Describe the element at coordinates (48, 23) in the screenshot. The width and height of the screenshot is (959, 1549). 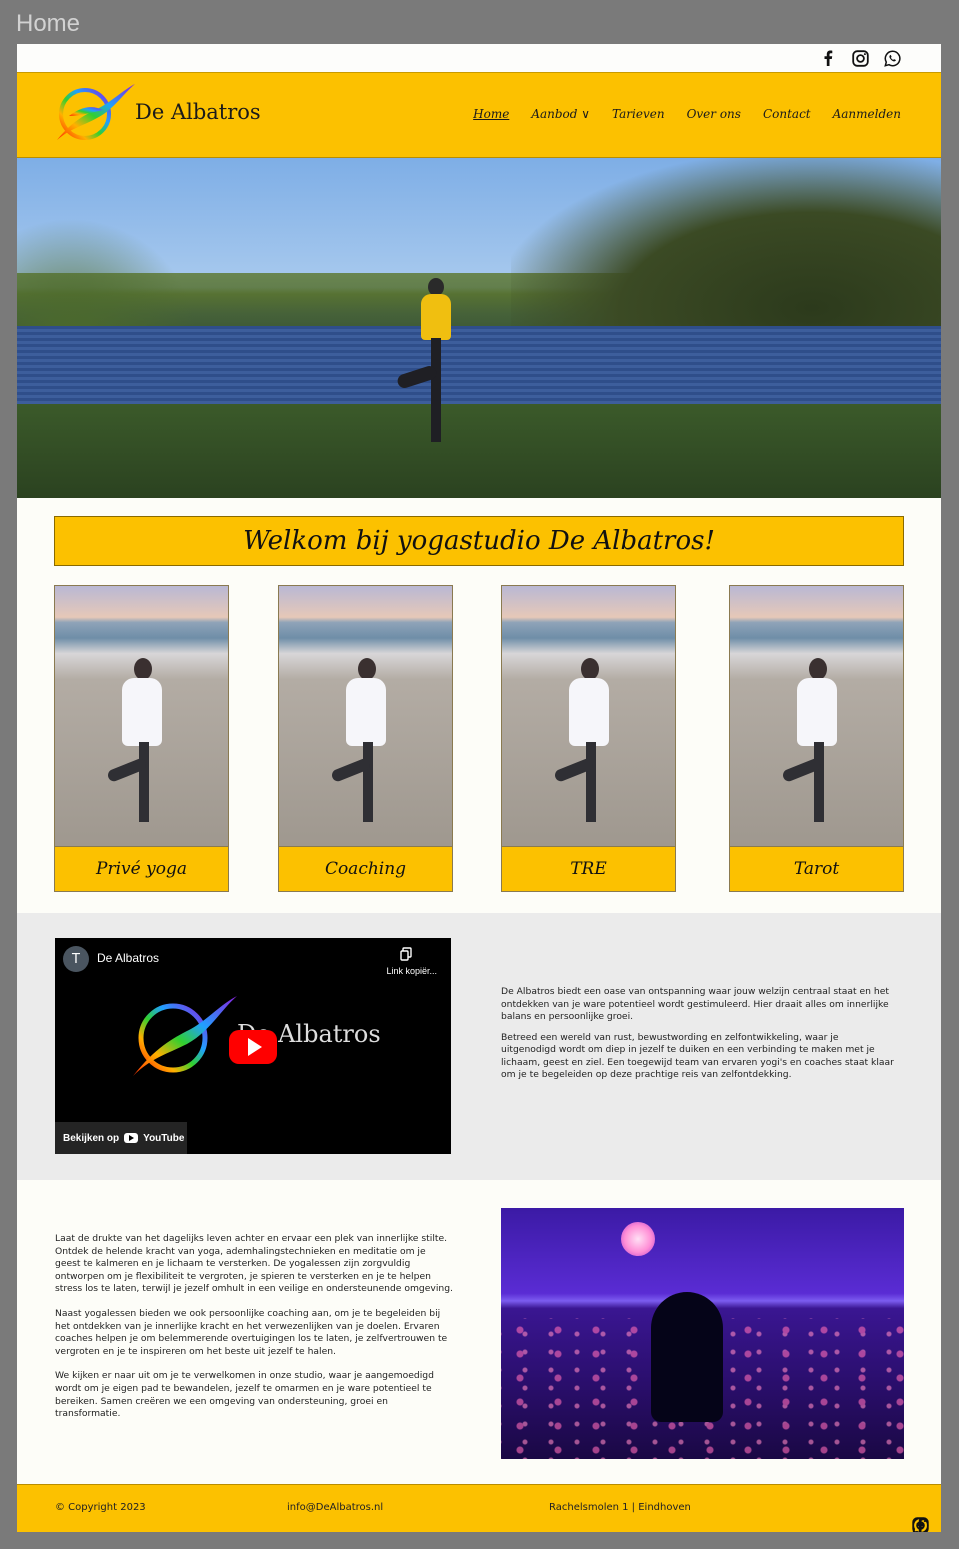
I see `window-title: Home` at that location.